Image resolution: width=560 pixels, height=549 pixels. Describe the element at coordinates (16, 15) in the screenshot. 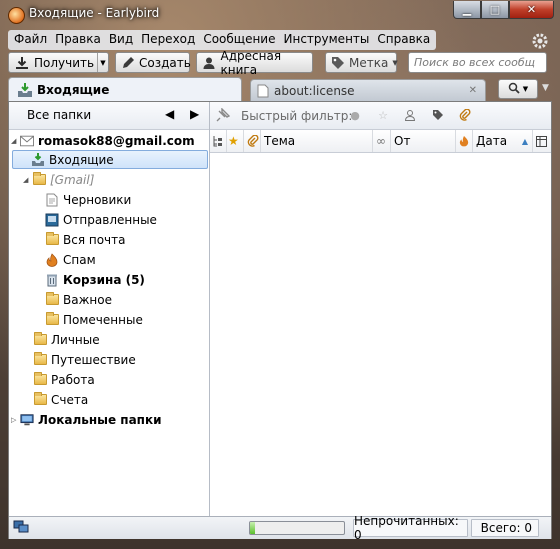

I see `earlybird-app-icon` at that location.